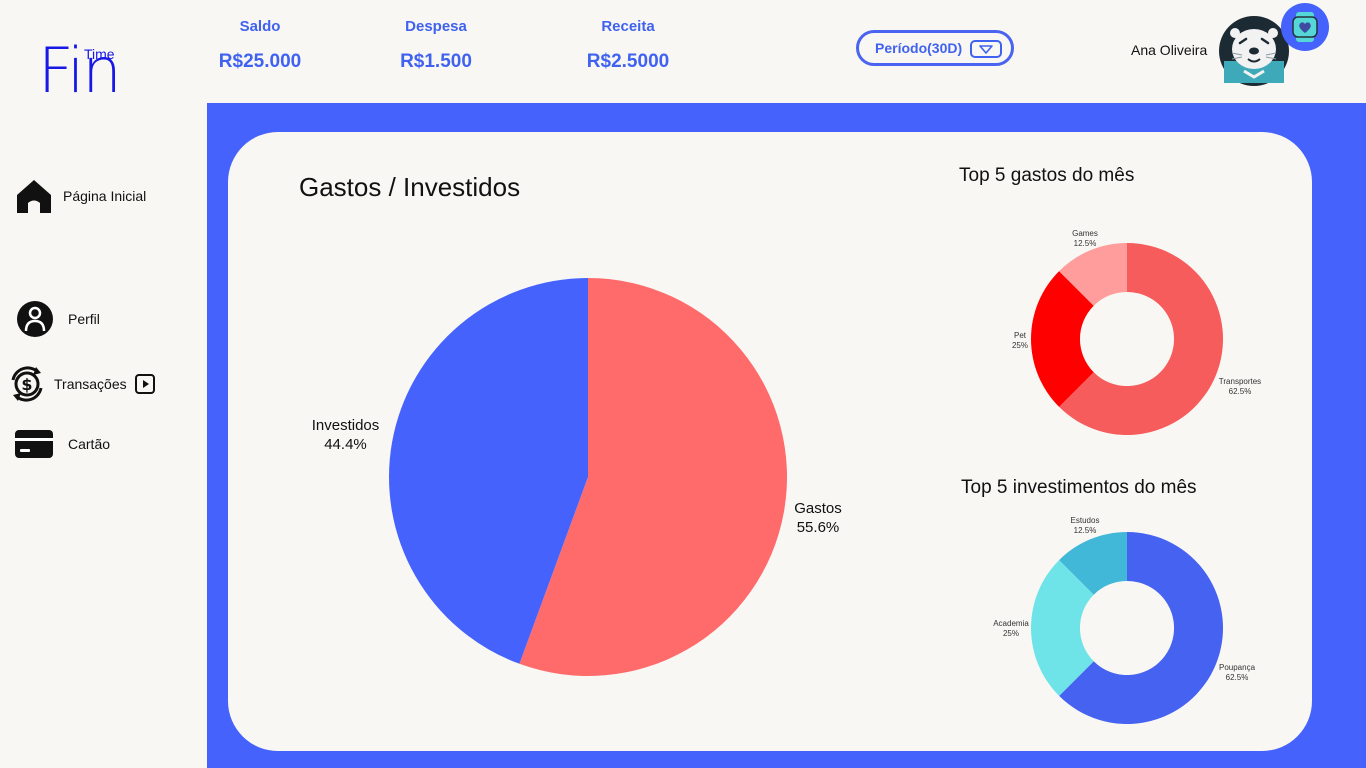 This screenshot has height=768, width=1366. I want to click on sidebar-item-cartao: Cartão, so click(62, 444).